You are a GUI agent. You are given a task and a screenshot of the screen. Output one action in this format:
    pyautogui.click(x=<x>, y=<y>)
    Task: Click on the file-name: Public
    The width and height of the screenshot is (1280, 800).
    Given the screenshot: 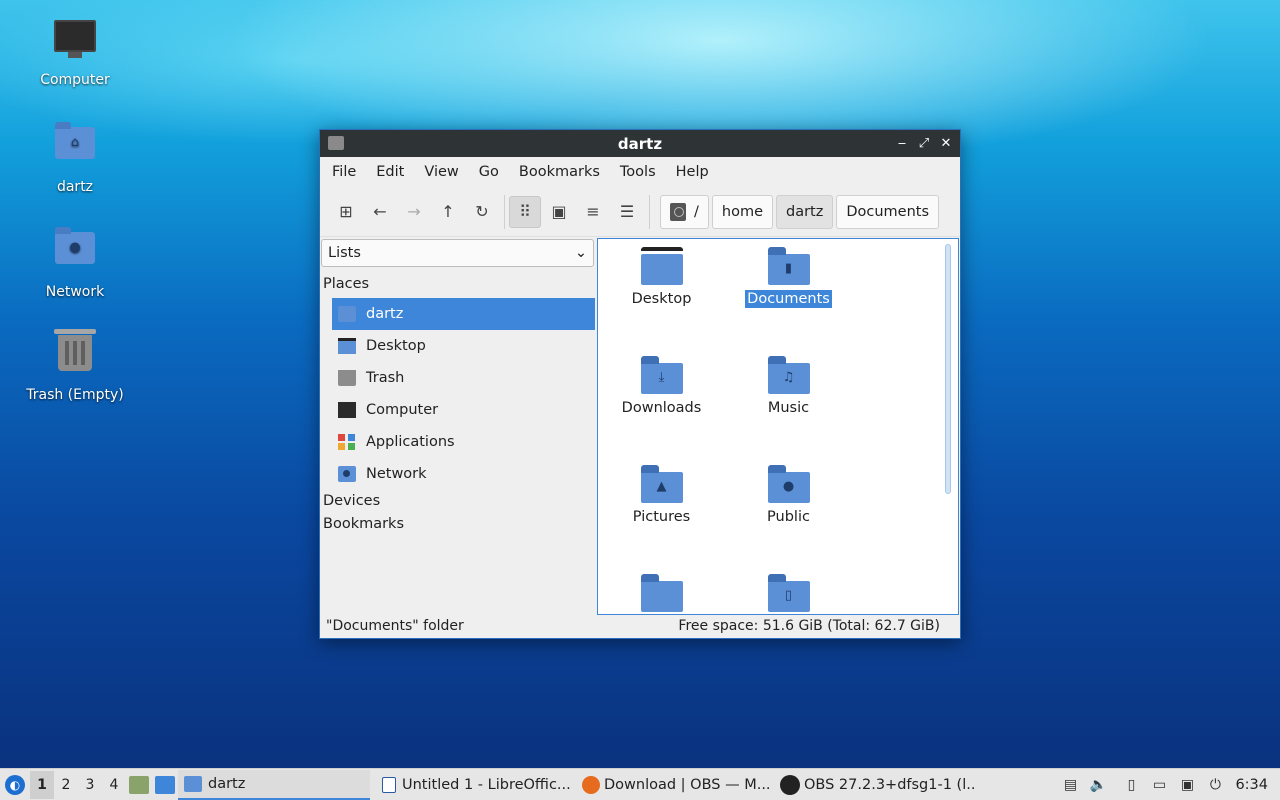 What is the action you would take?
    pyautogui.click(x=788, y=517)
    